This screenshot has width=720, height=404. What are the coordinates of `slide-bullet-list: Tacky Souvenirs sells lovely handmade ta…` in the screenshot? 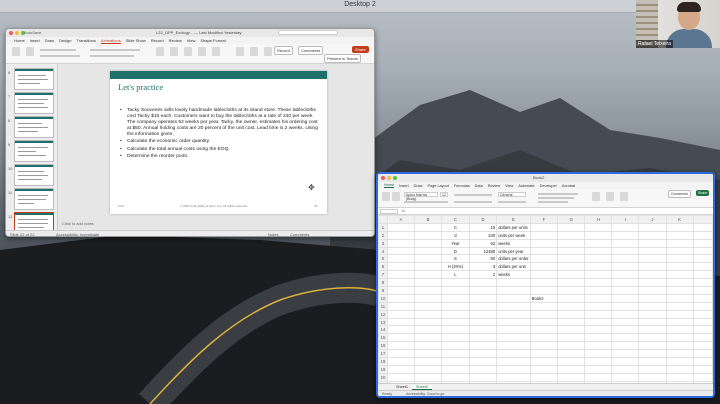 It's located at (221, 134).